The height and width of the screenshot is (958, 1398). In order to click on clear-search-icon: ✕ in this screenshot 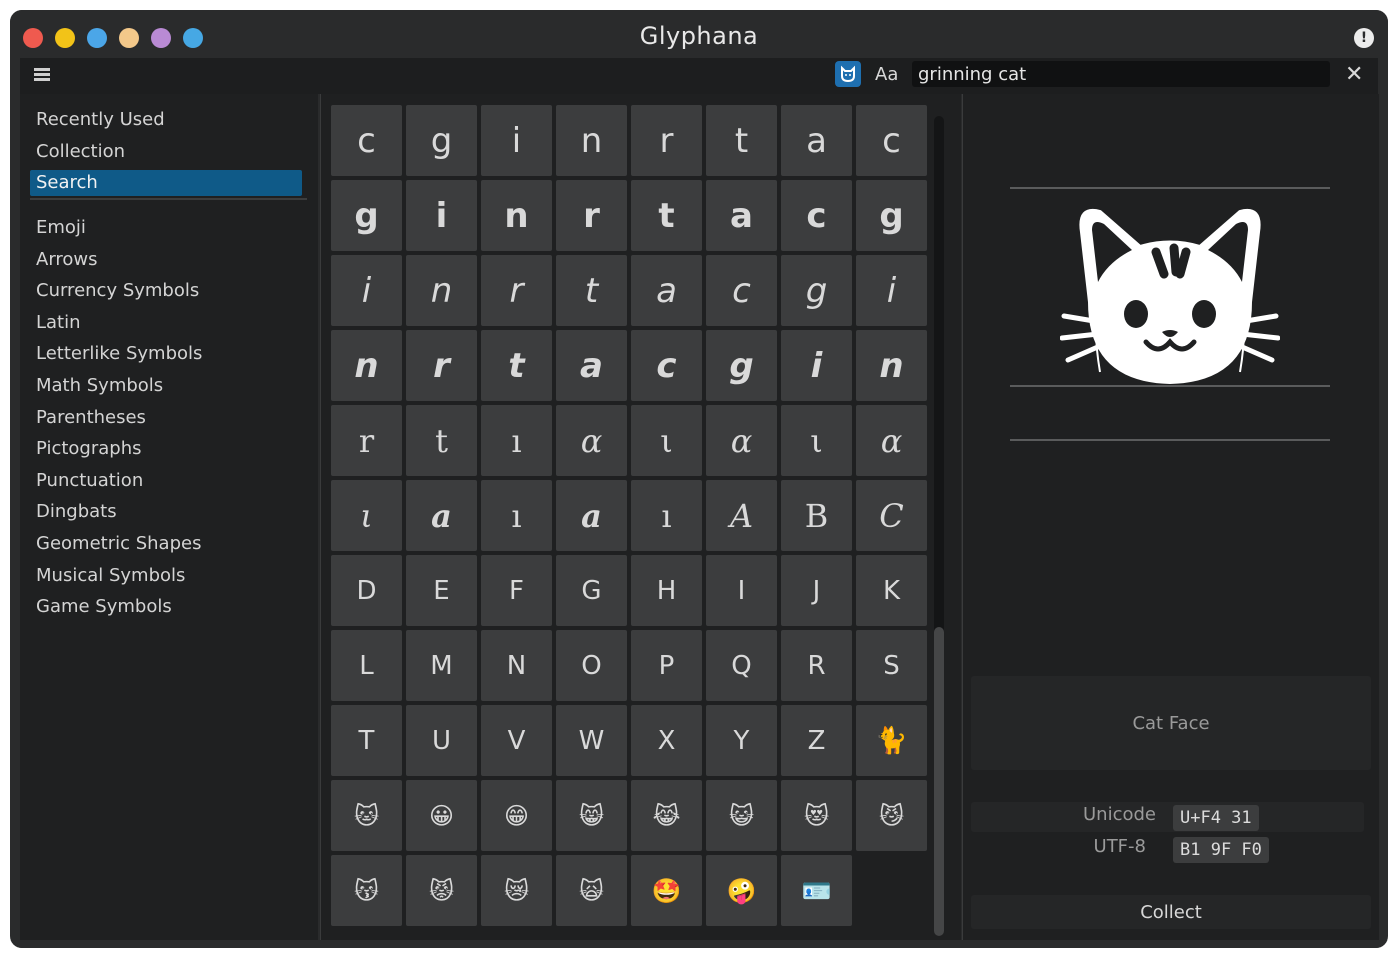, I will do `click(1354, 74)`.